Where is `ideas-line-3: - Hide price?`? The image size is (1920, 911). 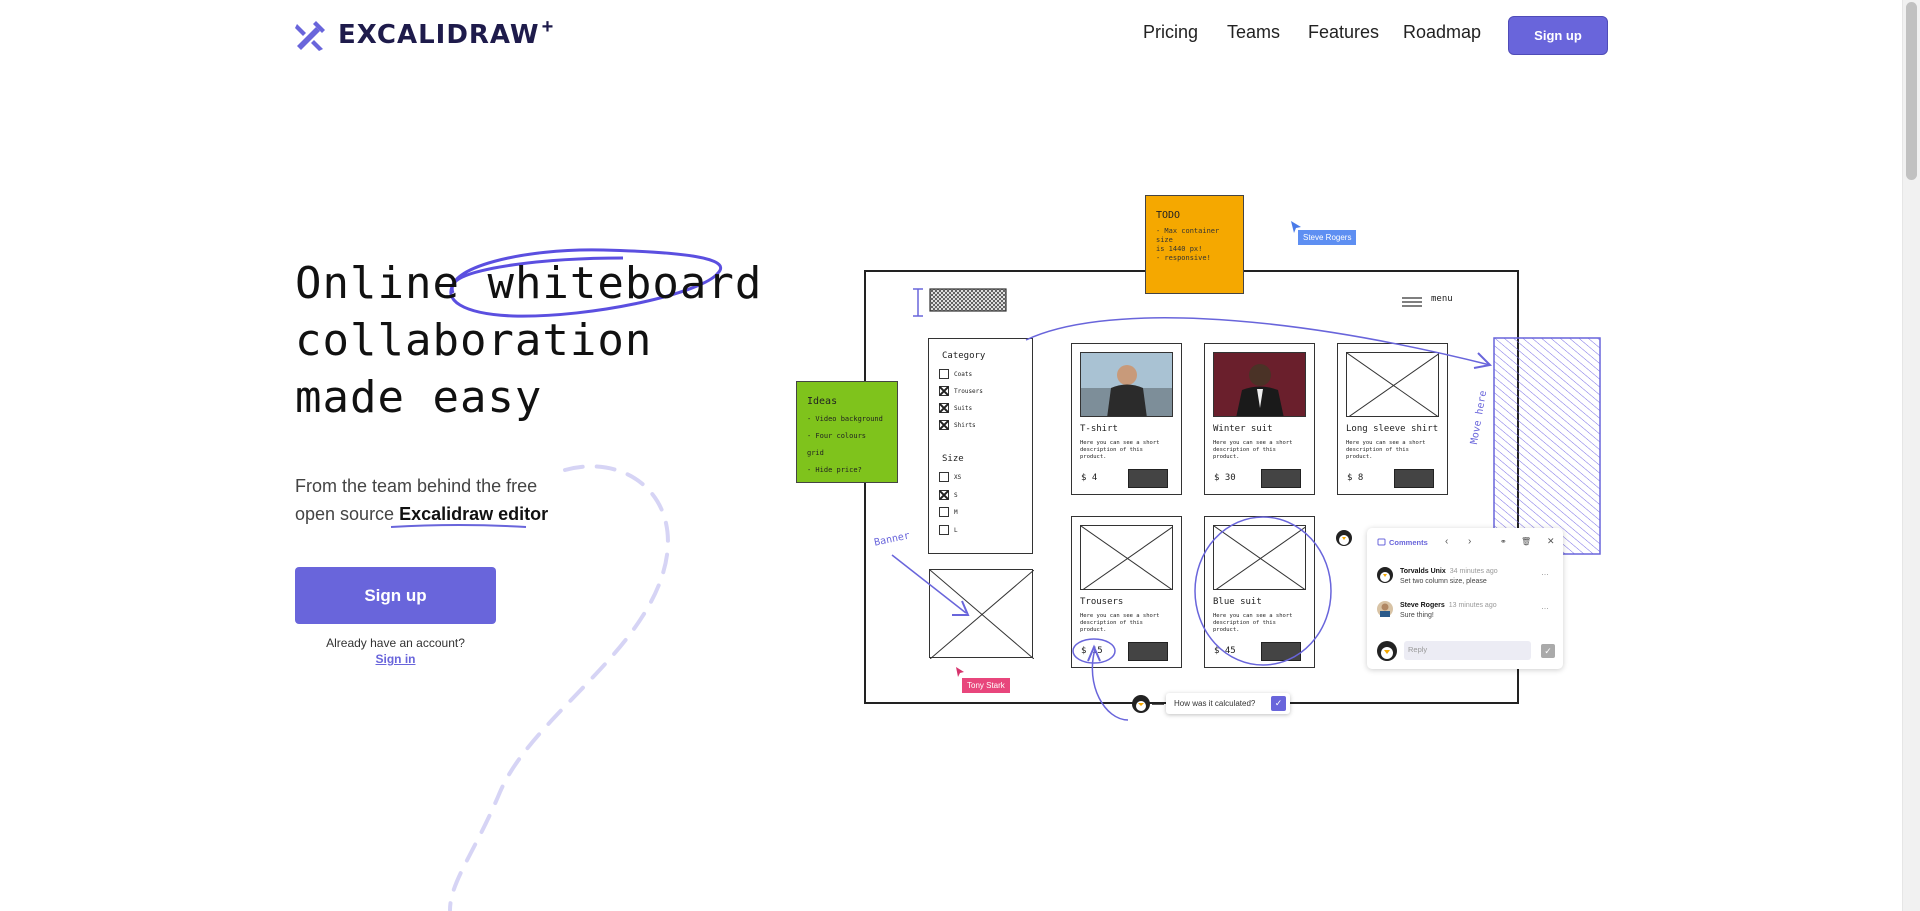 ideas-line-3: - Hide price? is located at coordinates (834, 470).